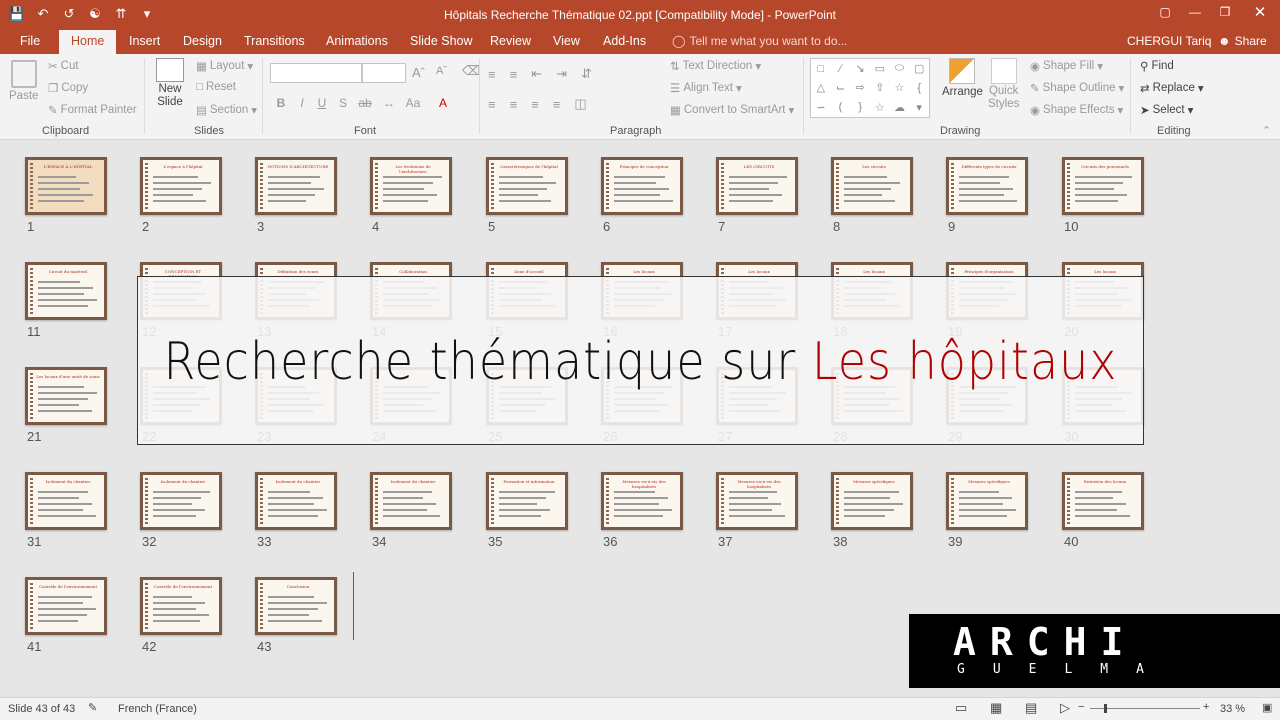  Describe the element at coordinates (1081, 707) in the screenshot. I see `zoom-out-icon: −` at that location.